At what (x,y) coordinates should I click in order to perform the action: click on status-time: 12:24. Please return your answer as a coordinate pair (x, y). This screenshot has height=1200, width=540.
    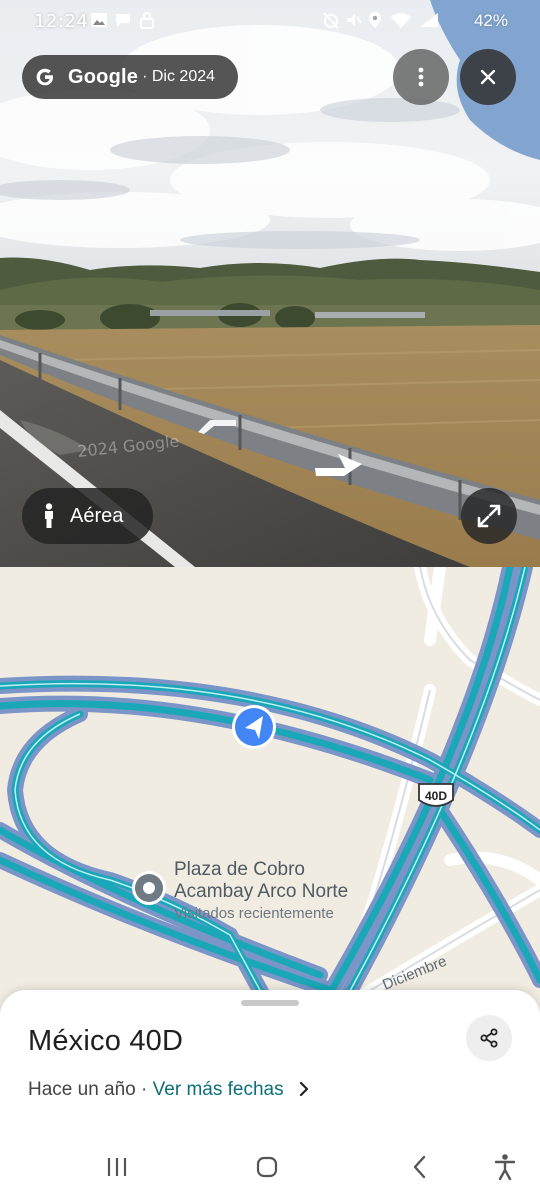
    Looking at the image, I should click on (61, 21).